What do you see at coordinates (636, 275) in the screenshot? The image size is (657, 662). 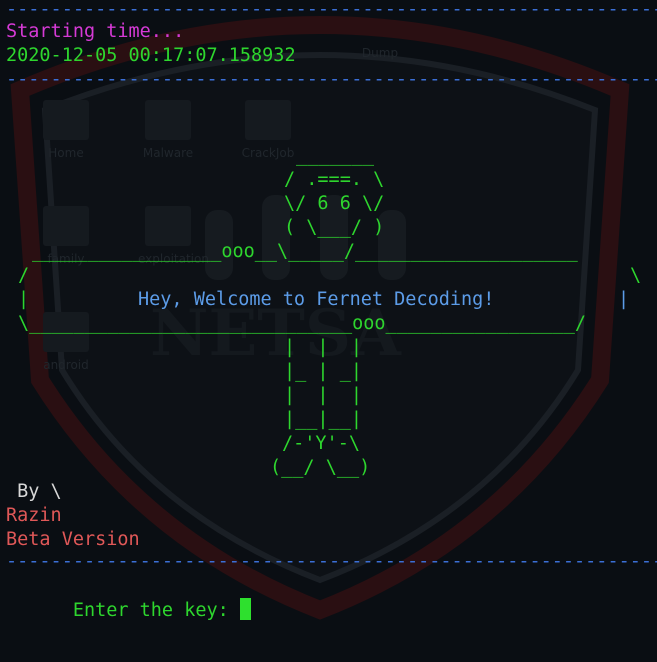 I see `ascii-art-line: \` at bounding box center [636, 275].